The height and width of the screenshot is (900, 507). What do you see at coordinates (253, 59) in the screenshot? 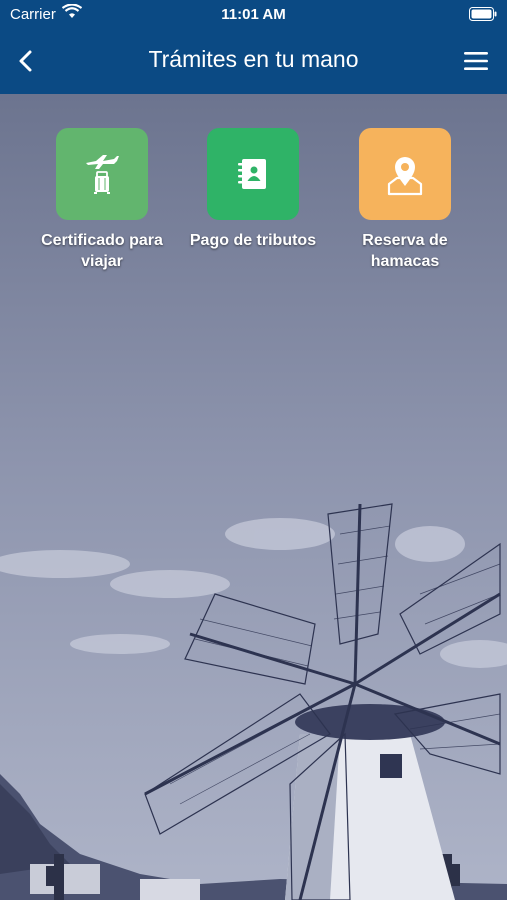
I see `page-title: Trámites en tu mano` at bounding box center [253, 59].